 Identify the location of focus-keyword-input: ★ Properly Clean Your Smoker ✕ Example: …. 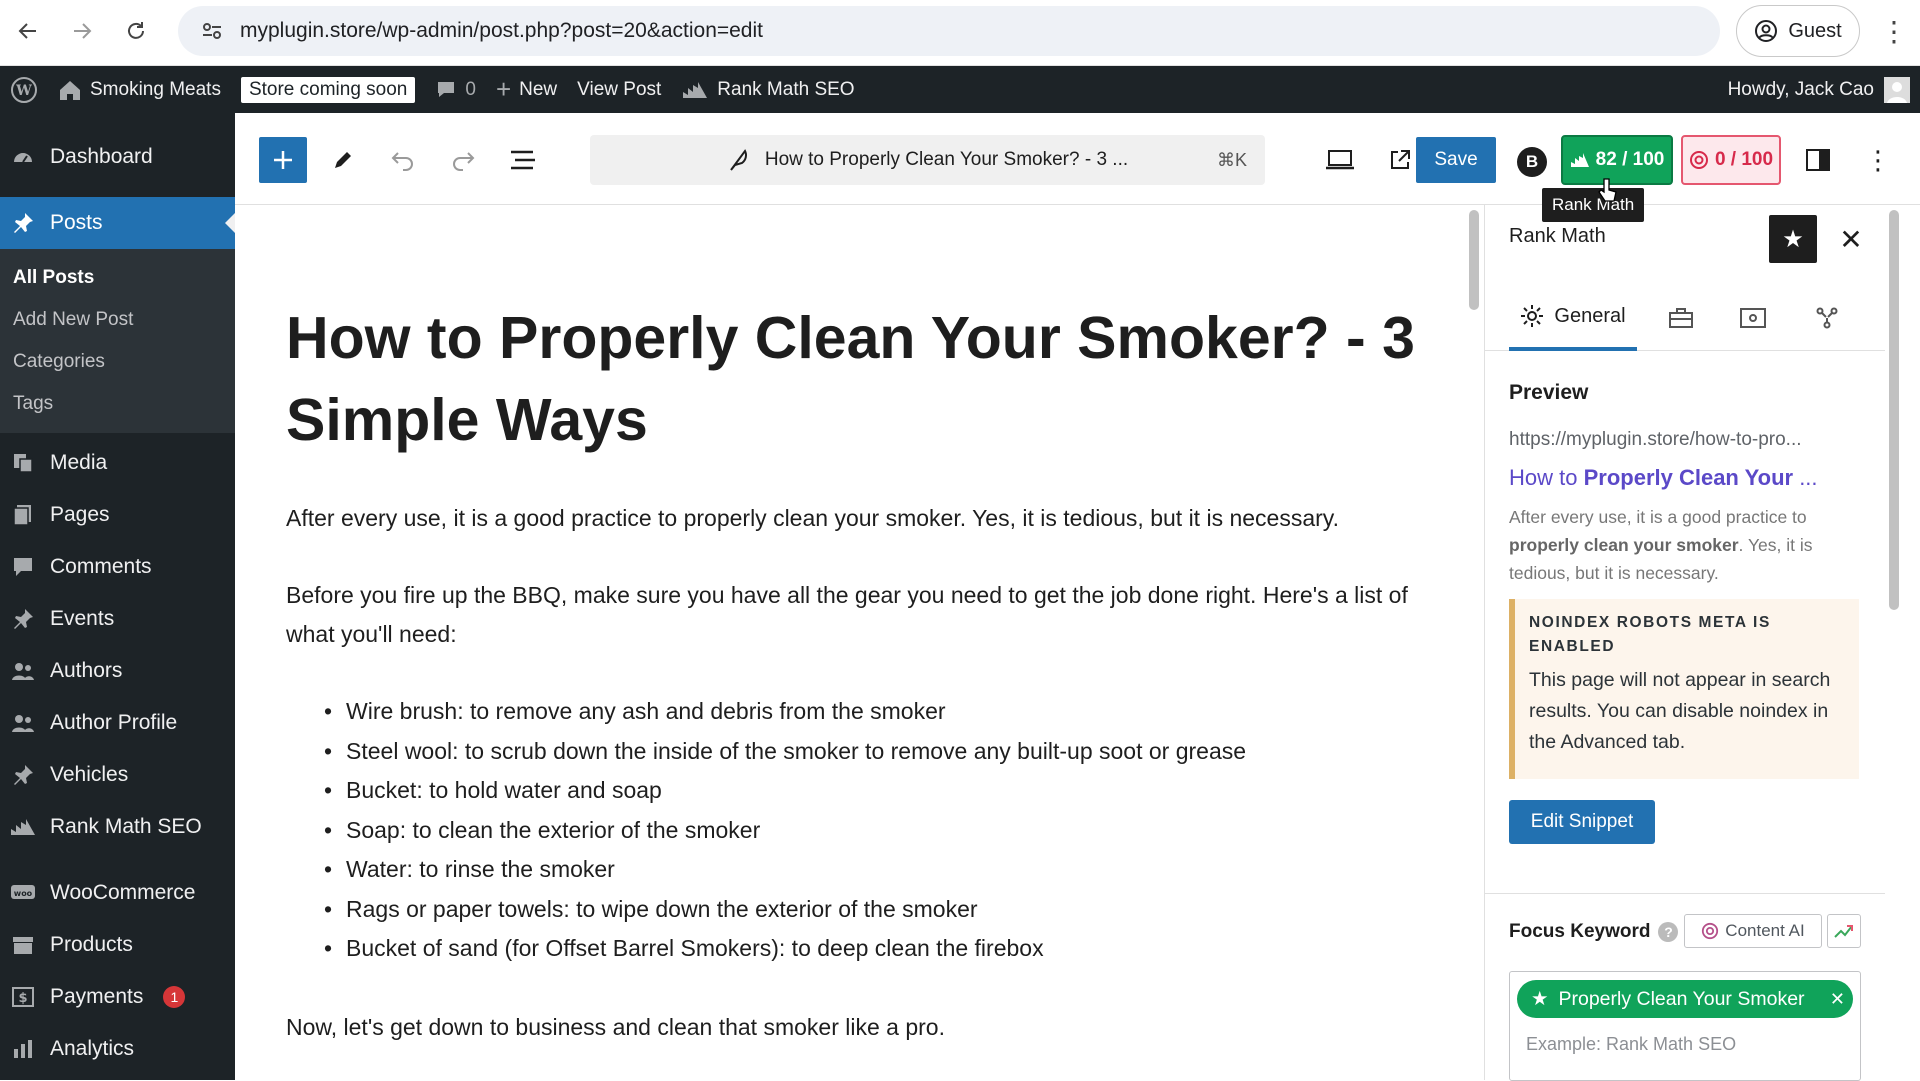
(1685, 1026).